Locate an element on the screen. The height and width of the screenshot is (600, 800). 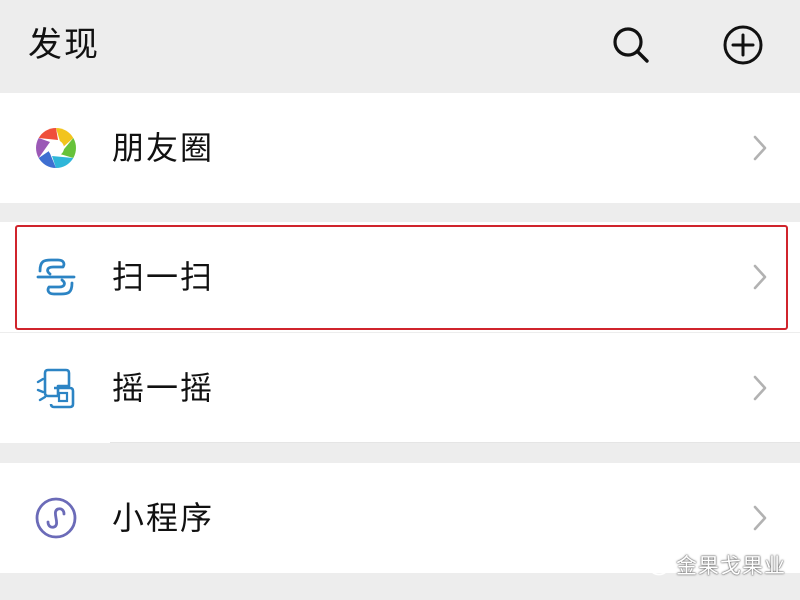
watermark-text: 金果戈果业 is located at coordinates (731, 566).